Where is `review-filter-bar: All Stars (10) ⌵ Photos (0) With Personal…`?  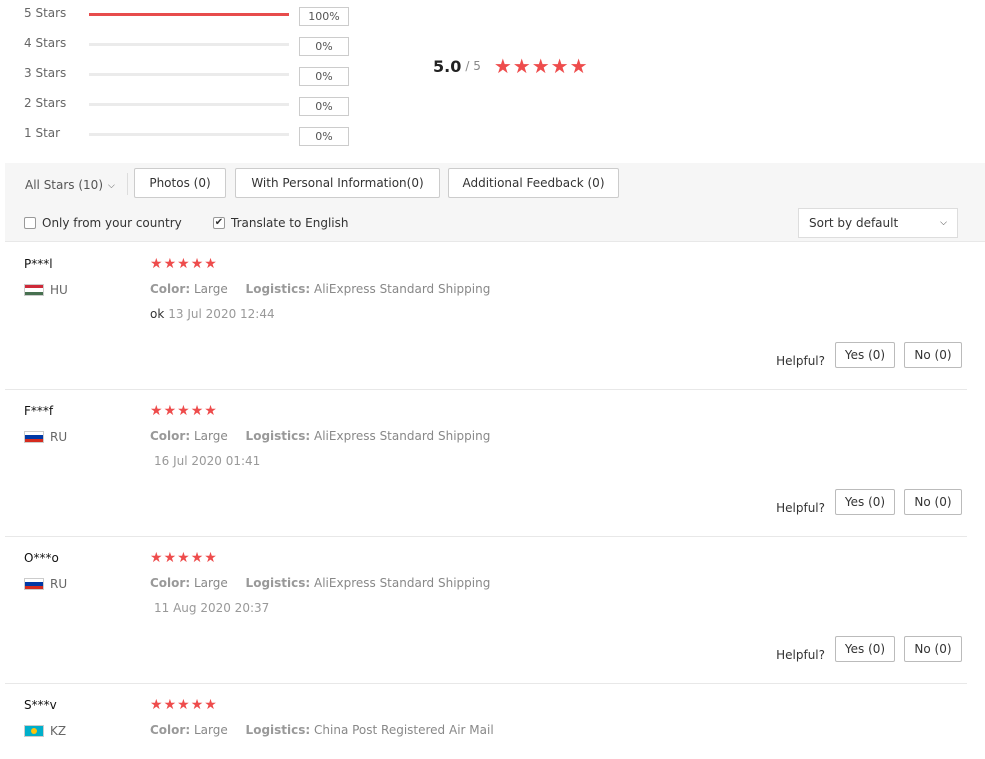
review-filter-bar: All Stars (10) ⌵ Photos (0) With Personal… is located at coordinates (495, 202).